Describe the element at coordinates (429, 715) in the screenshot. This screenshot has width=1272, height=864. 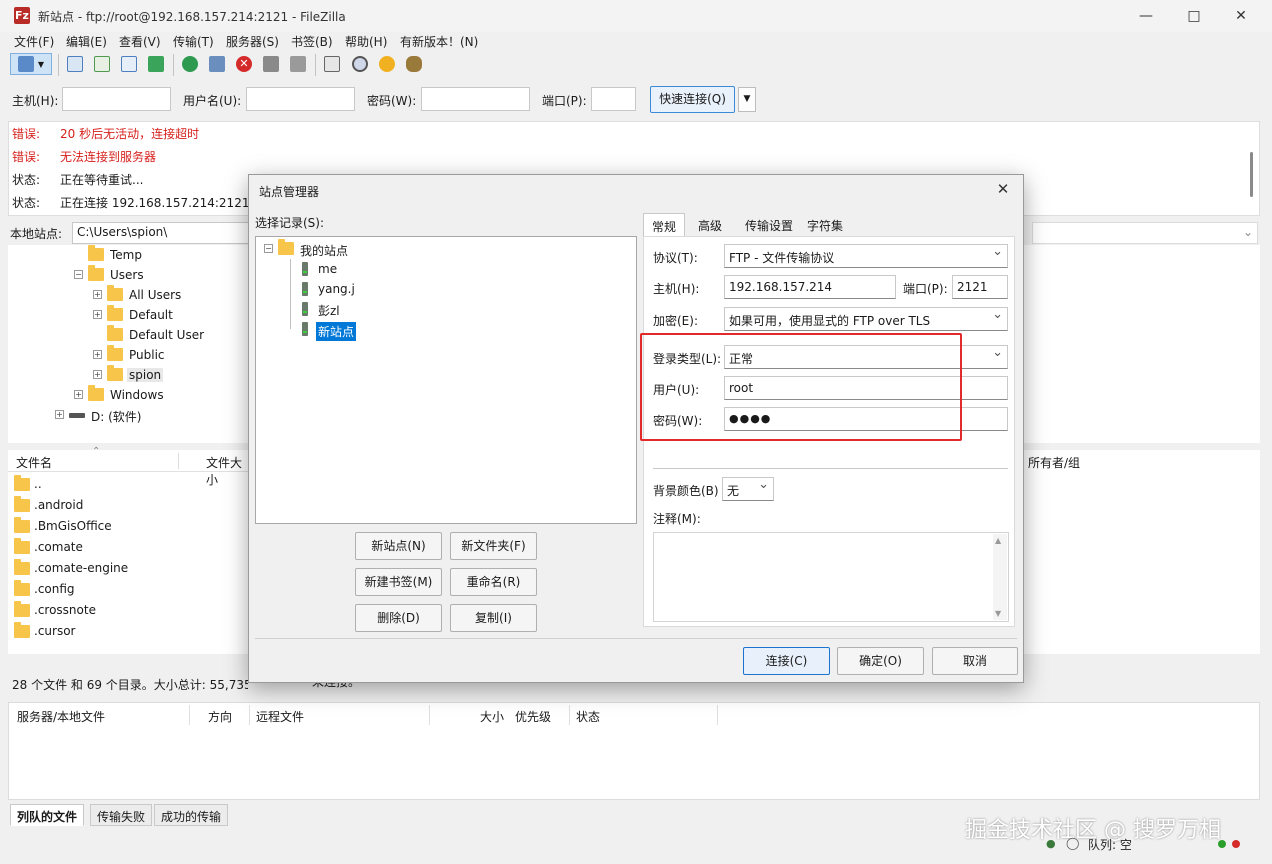
I see `column-divider` at that location.